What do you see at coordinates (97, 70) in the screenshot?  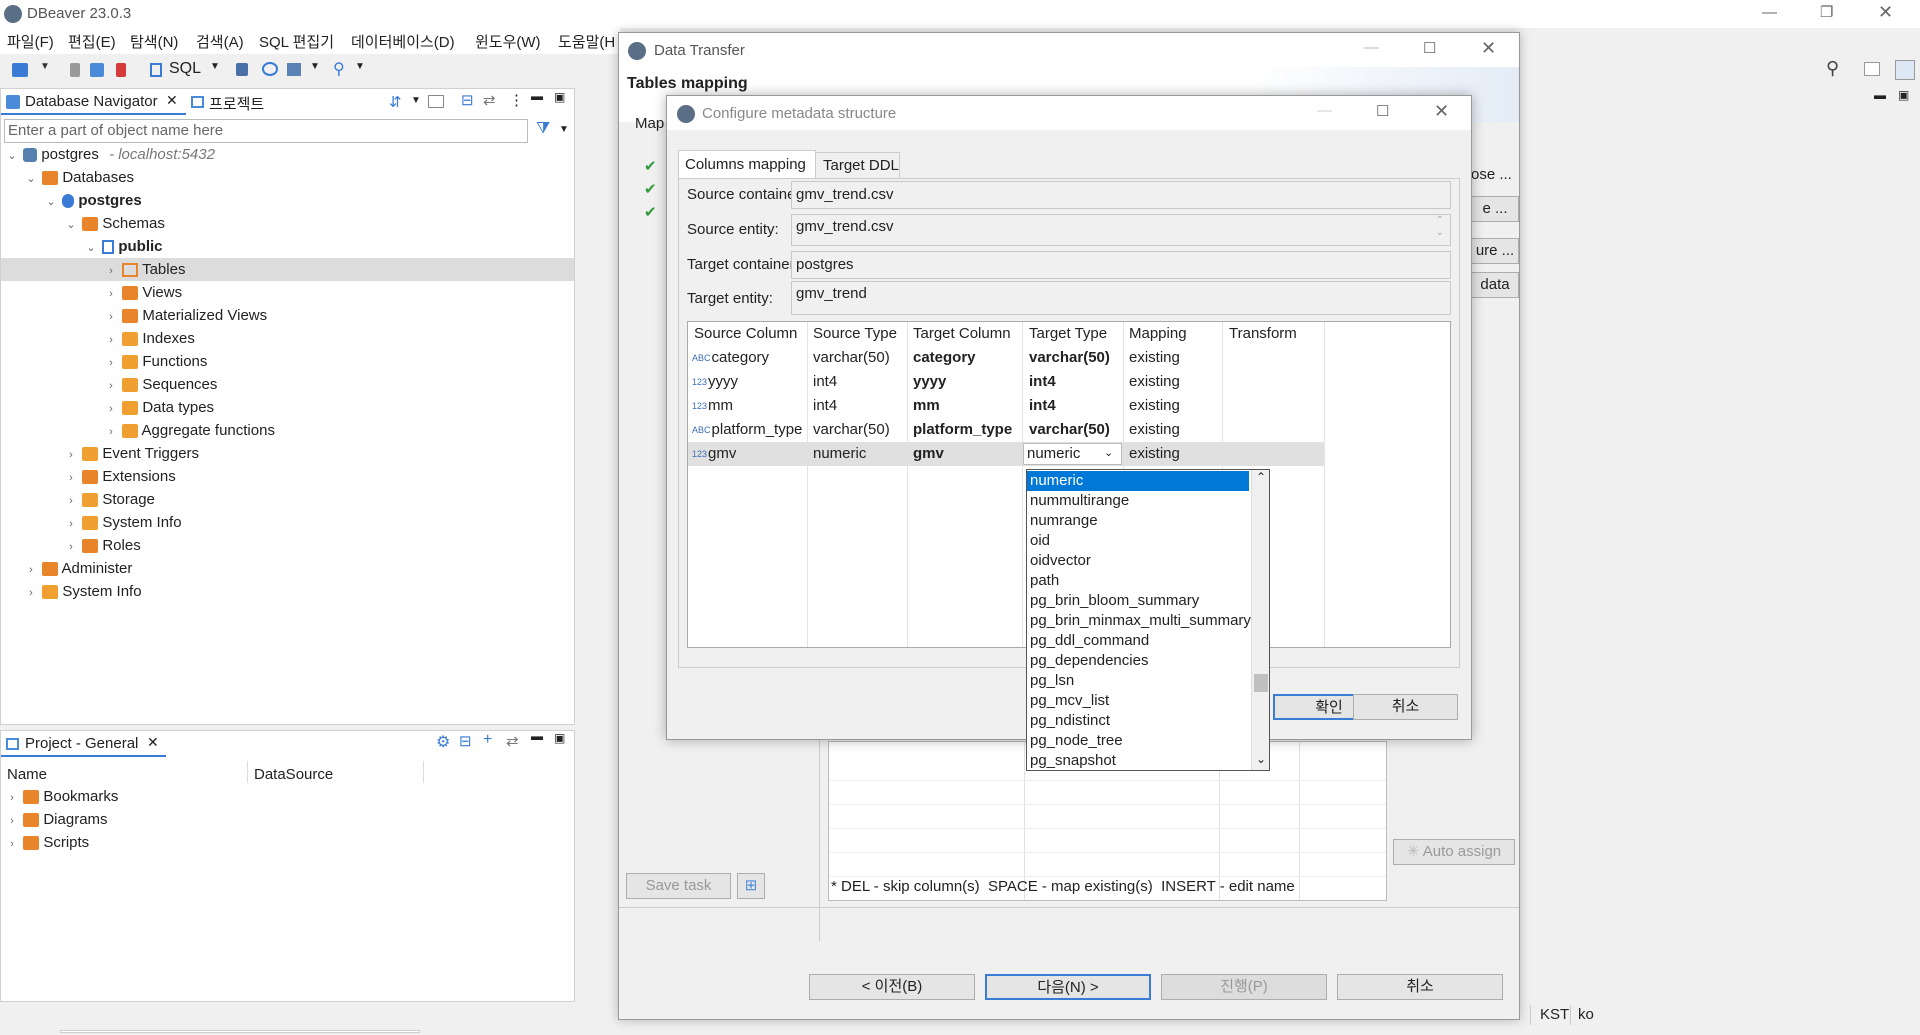 I see `disconnect-icon` at bounding box center [97, 70].